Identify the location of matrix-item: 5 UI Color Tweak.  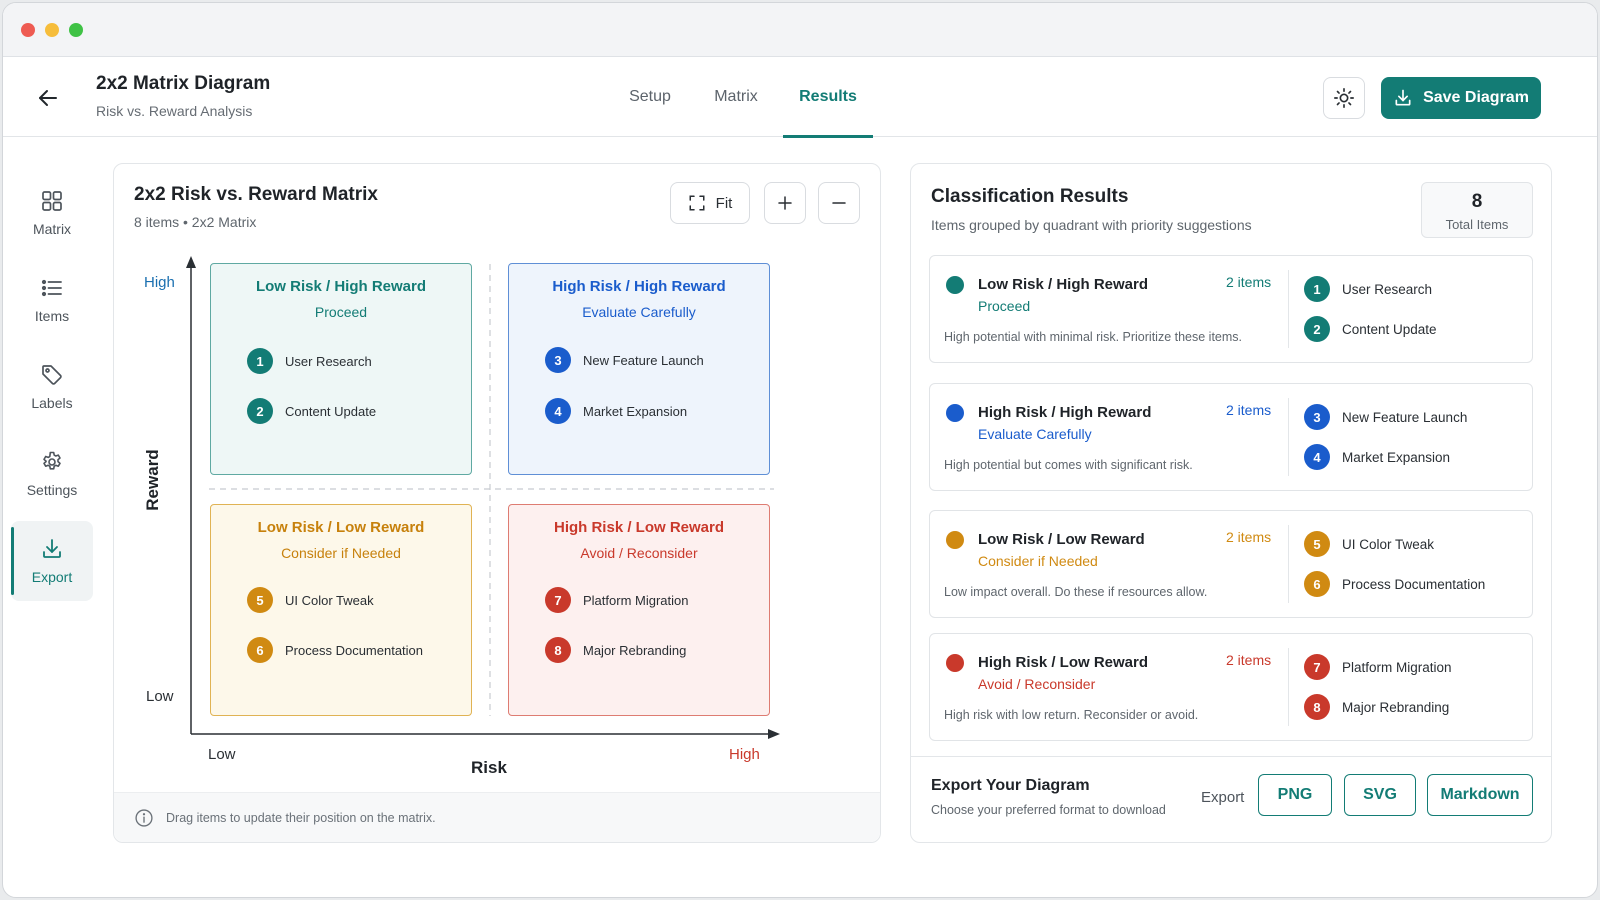
(310, 600).